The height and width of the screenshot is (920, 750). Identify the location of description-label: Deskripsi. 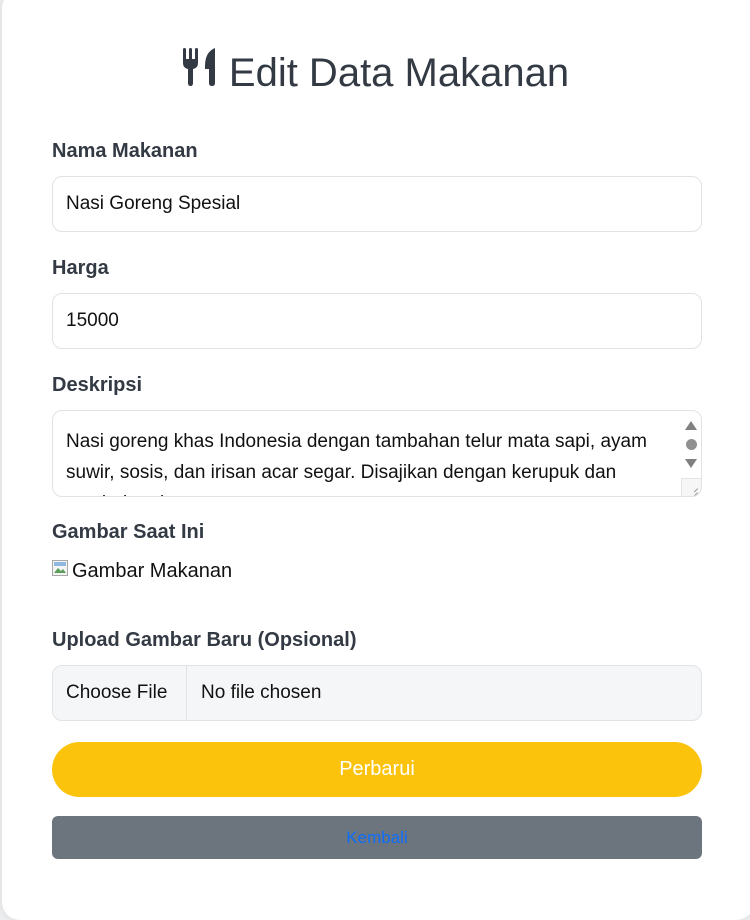
(97, 385).